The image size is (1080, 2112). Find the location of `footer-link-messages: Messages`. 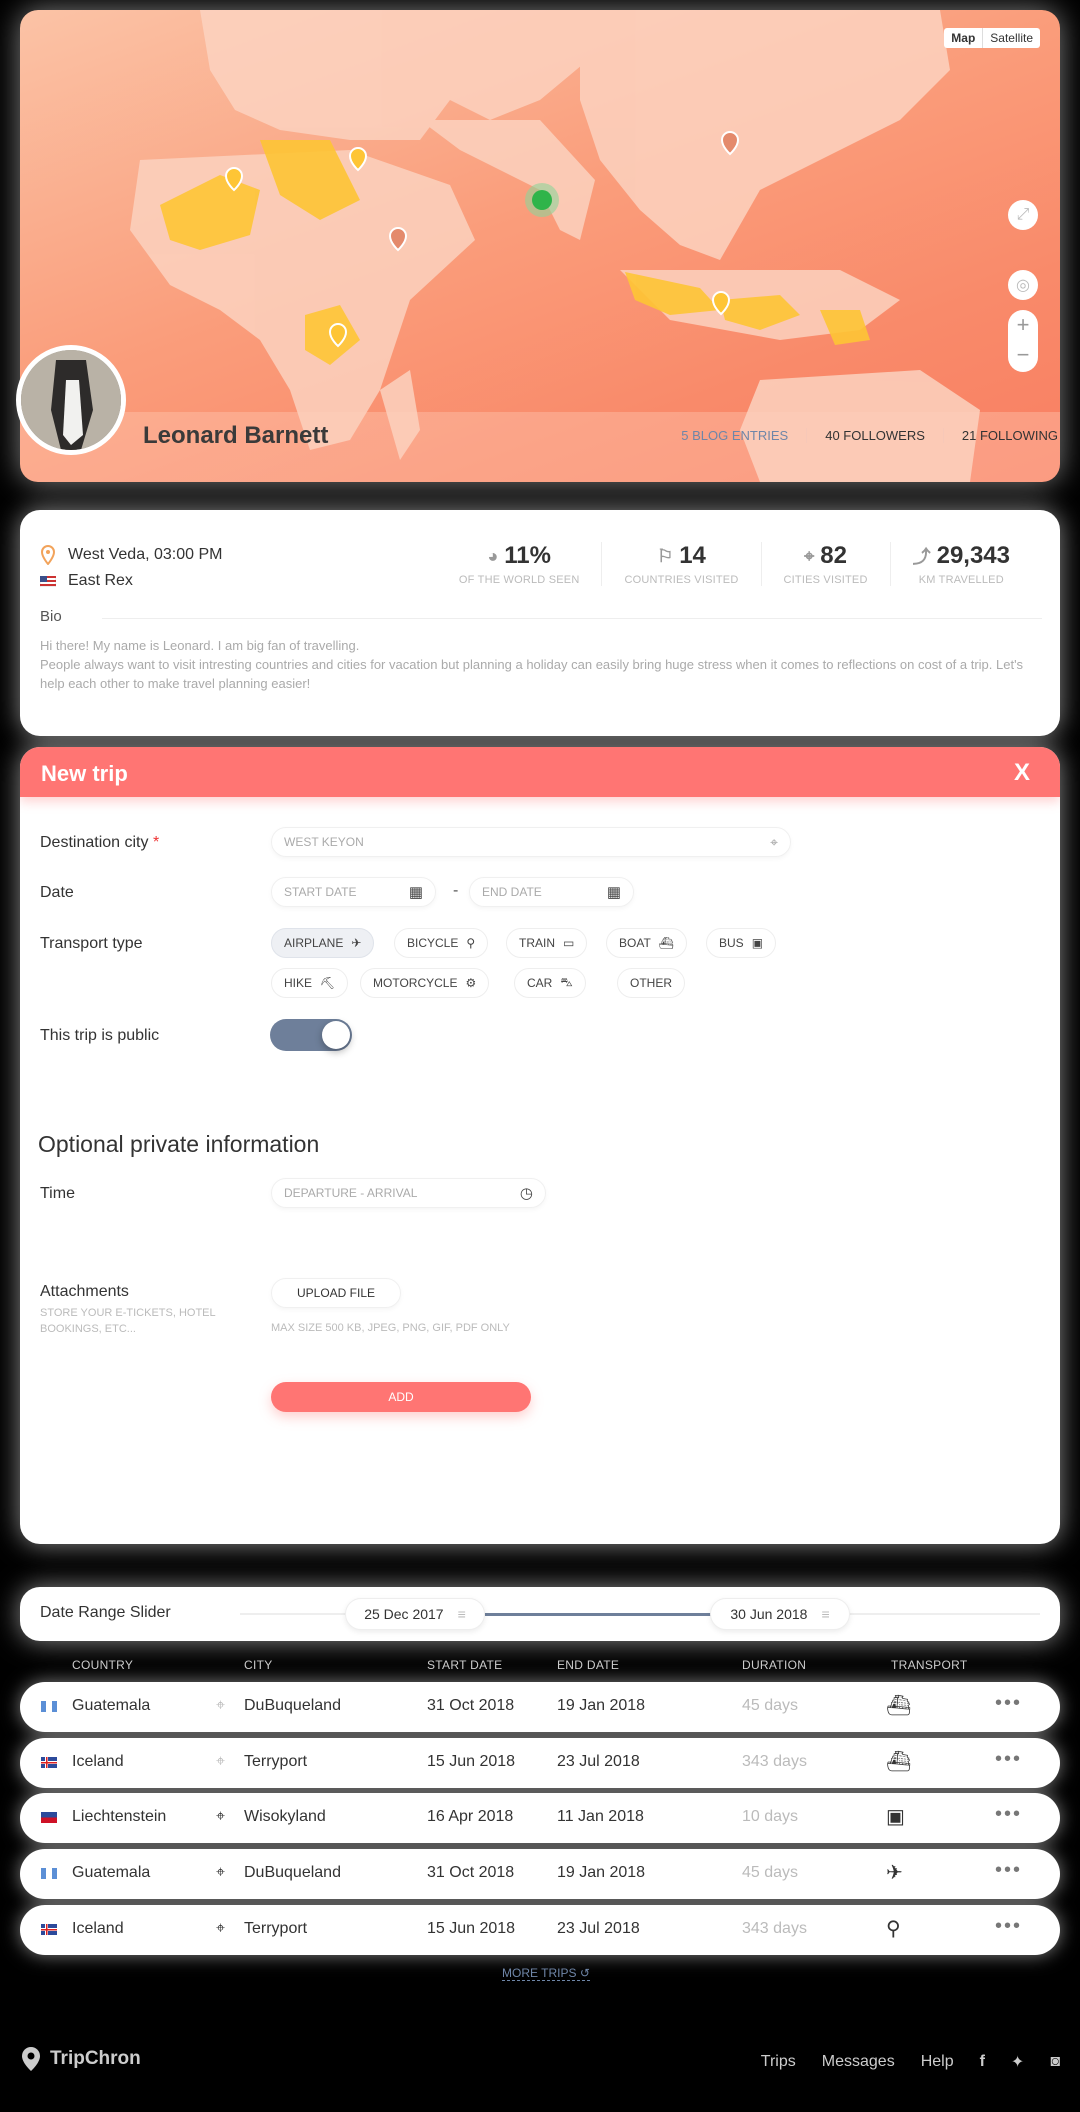

footer-link-messages: Messages is located at coordinates (858, 2062).